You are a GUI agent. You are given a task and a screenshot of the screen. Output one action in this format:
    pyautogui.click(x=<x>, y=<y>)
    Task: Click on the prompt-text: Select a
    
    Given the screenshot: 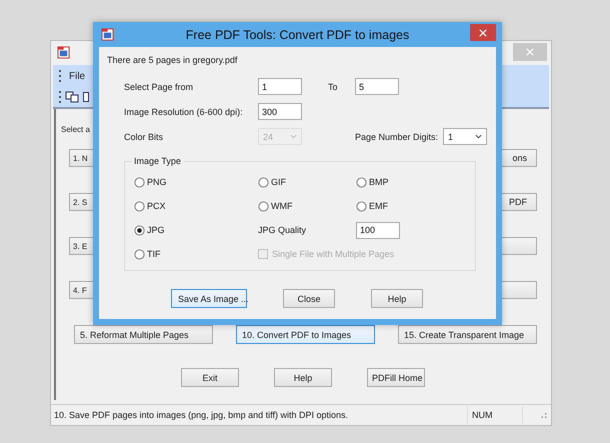 What is the action you would take?
    pyautogui.click(x=75, y=130)
    